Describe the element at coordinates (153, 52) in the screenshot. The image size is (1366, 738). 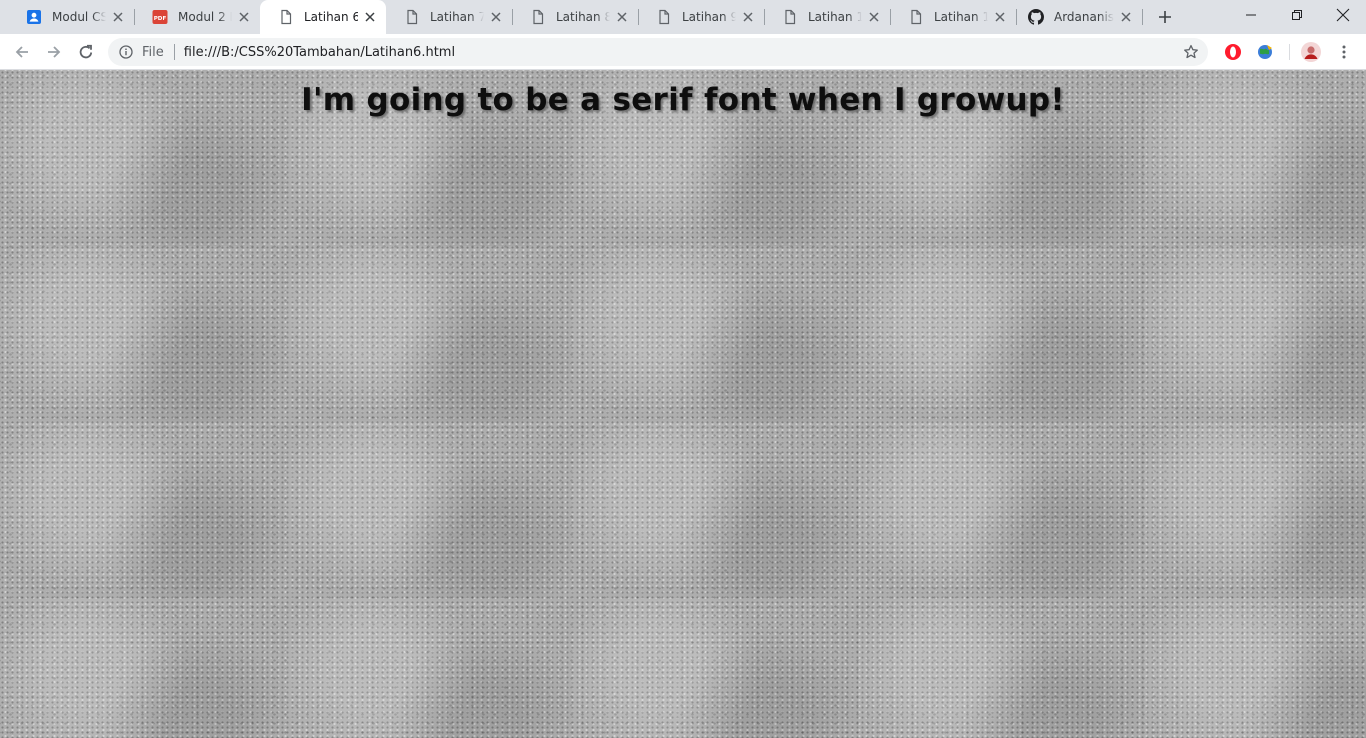
I see `scheme-chip: File` at that location.